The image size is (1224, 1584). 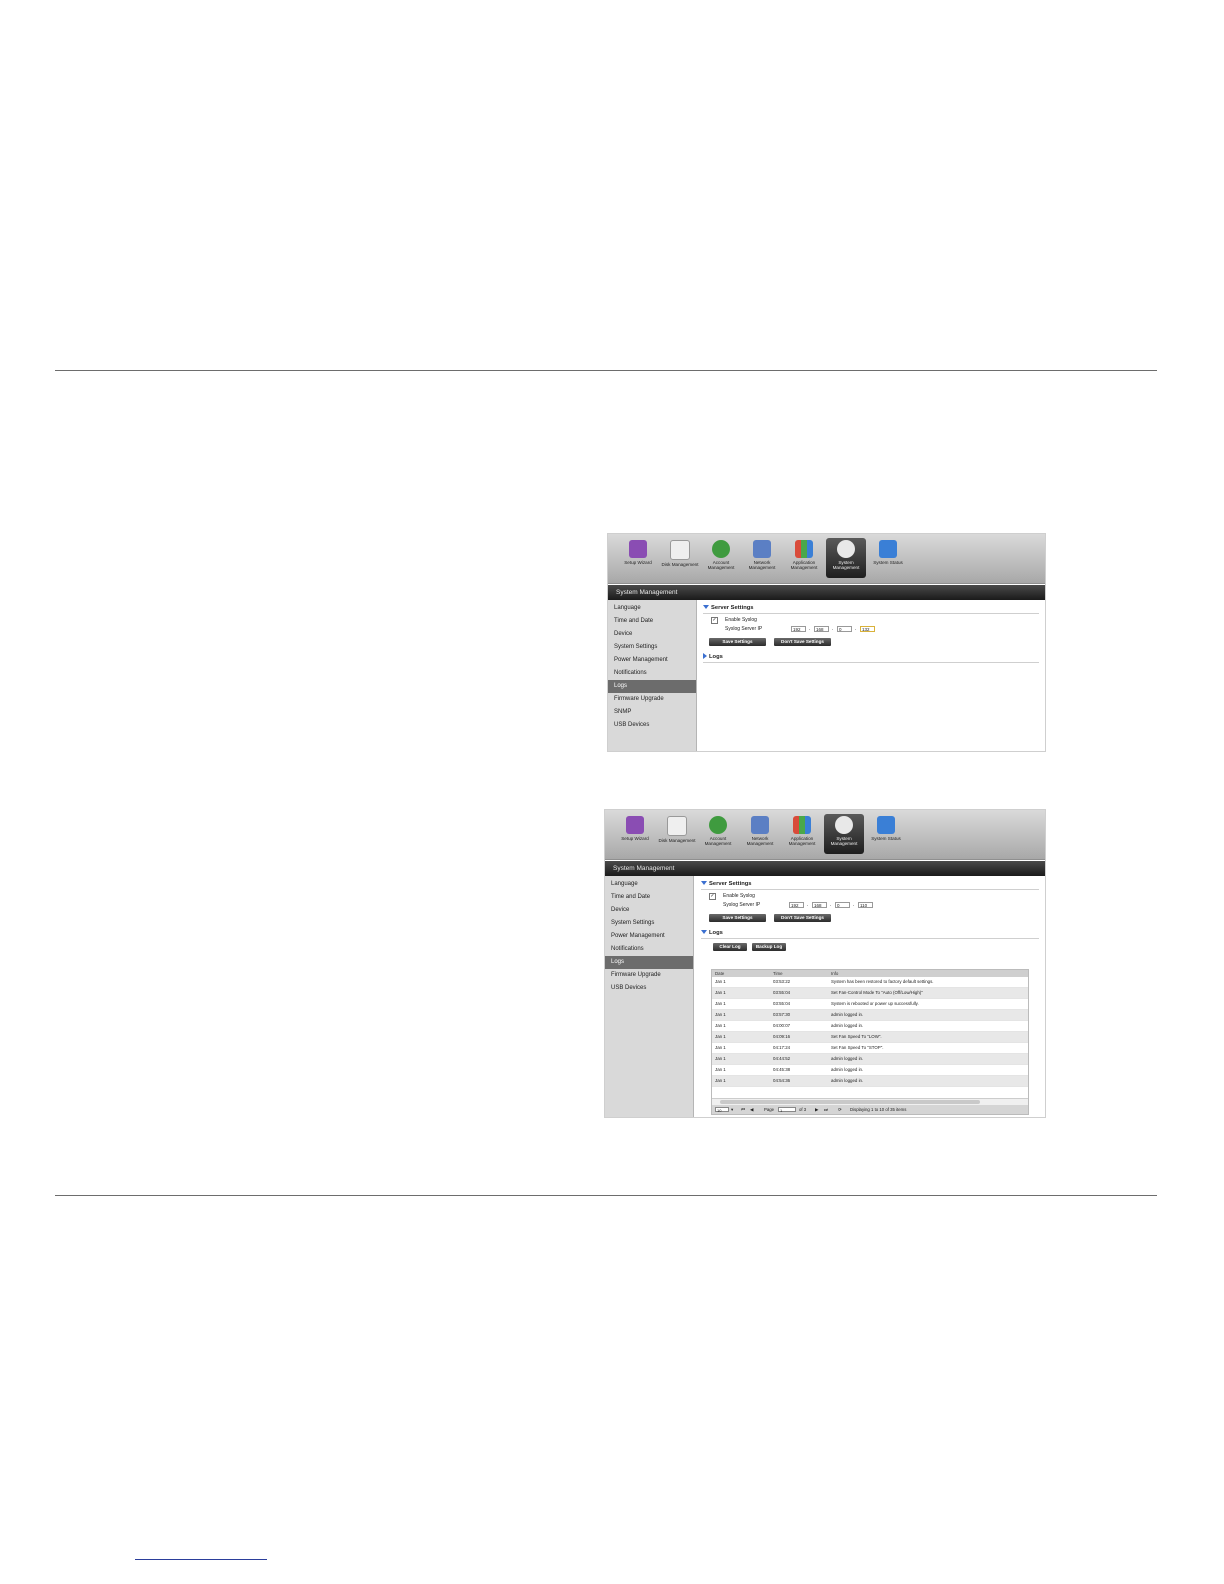 What do you see at coordinates (870, 1081) in the screenshot?
I see `table-row: Jan 1 04:54:36 admin logged in.` at bounding box center [870, 1081].